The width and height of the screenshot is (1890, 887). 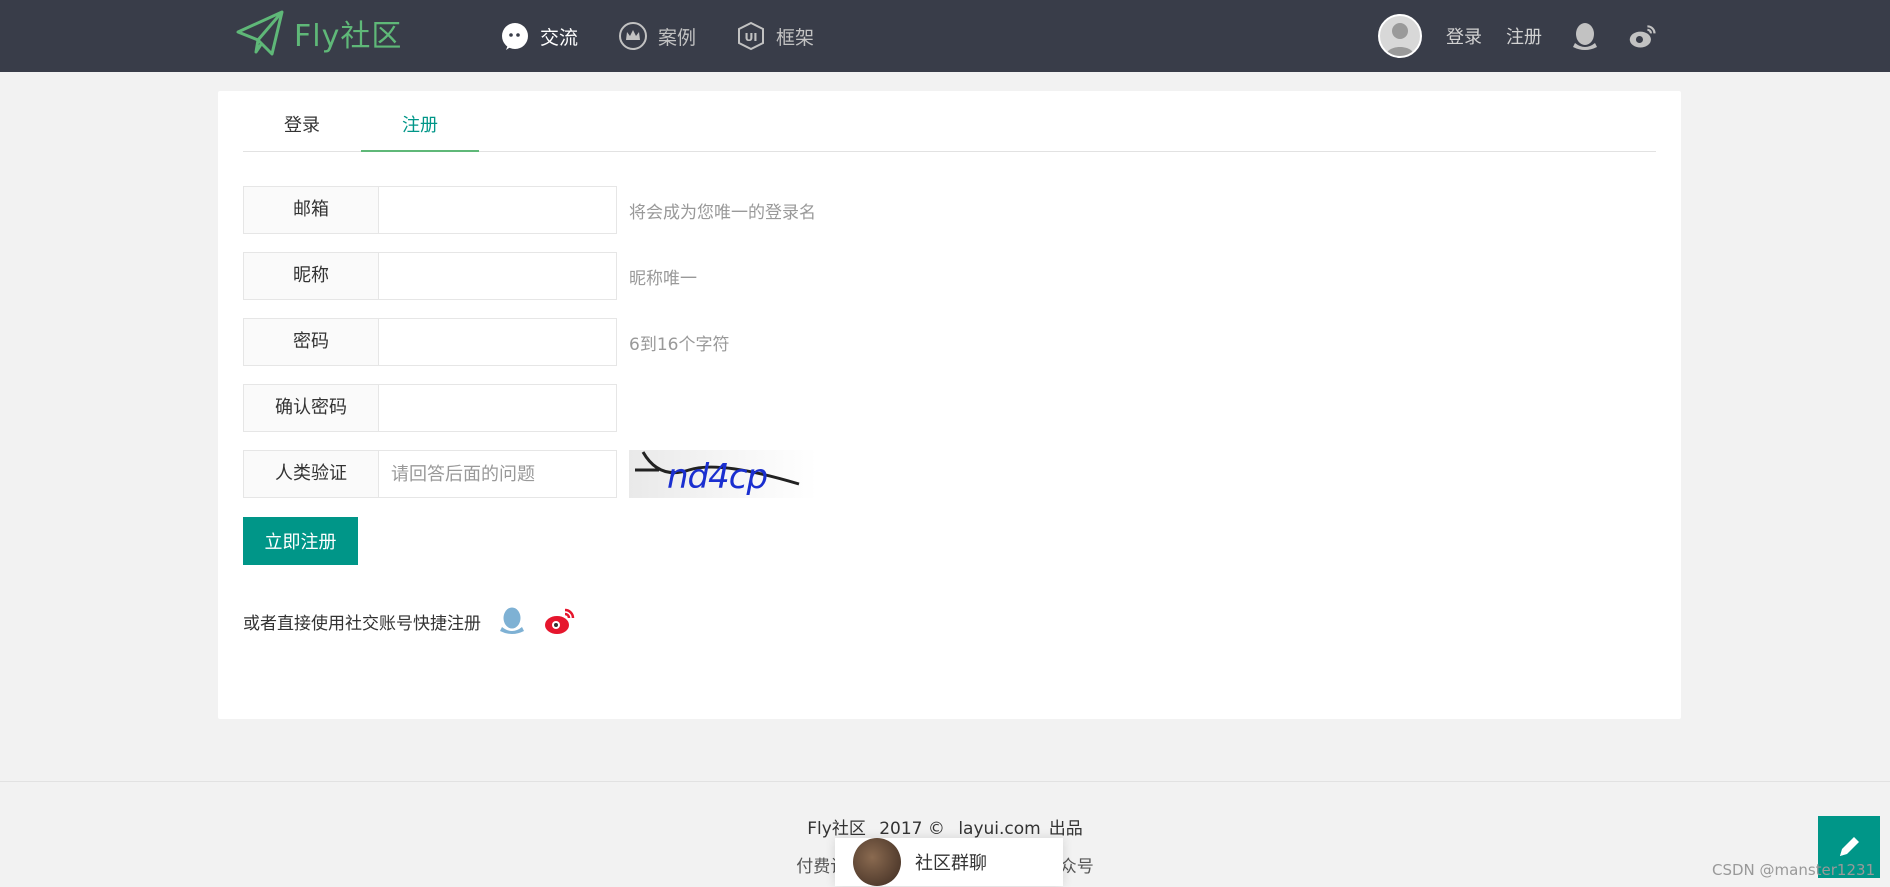 What do you see at coordinates (717, 477) in the screenshot?
I see `captcha-code: nd4cp` at bounding box center [717, 477].